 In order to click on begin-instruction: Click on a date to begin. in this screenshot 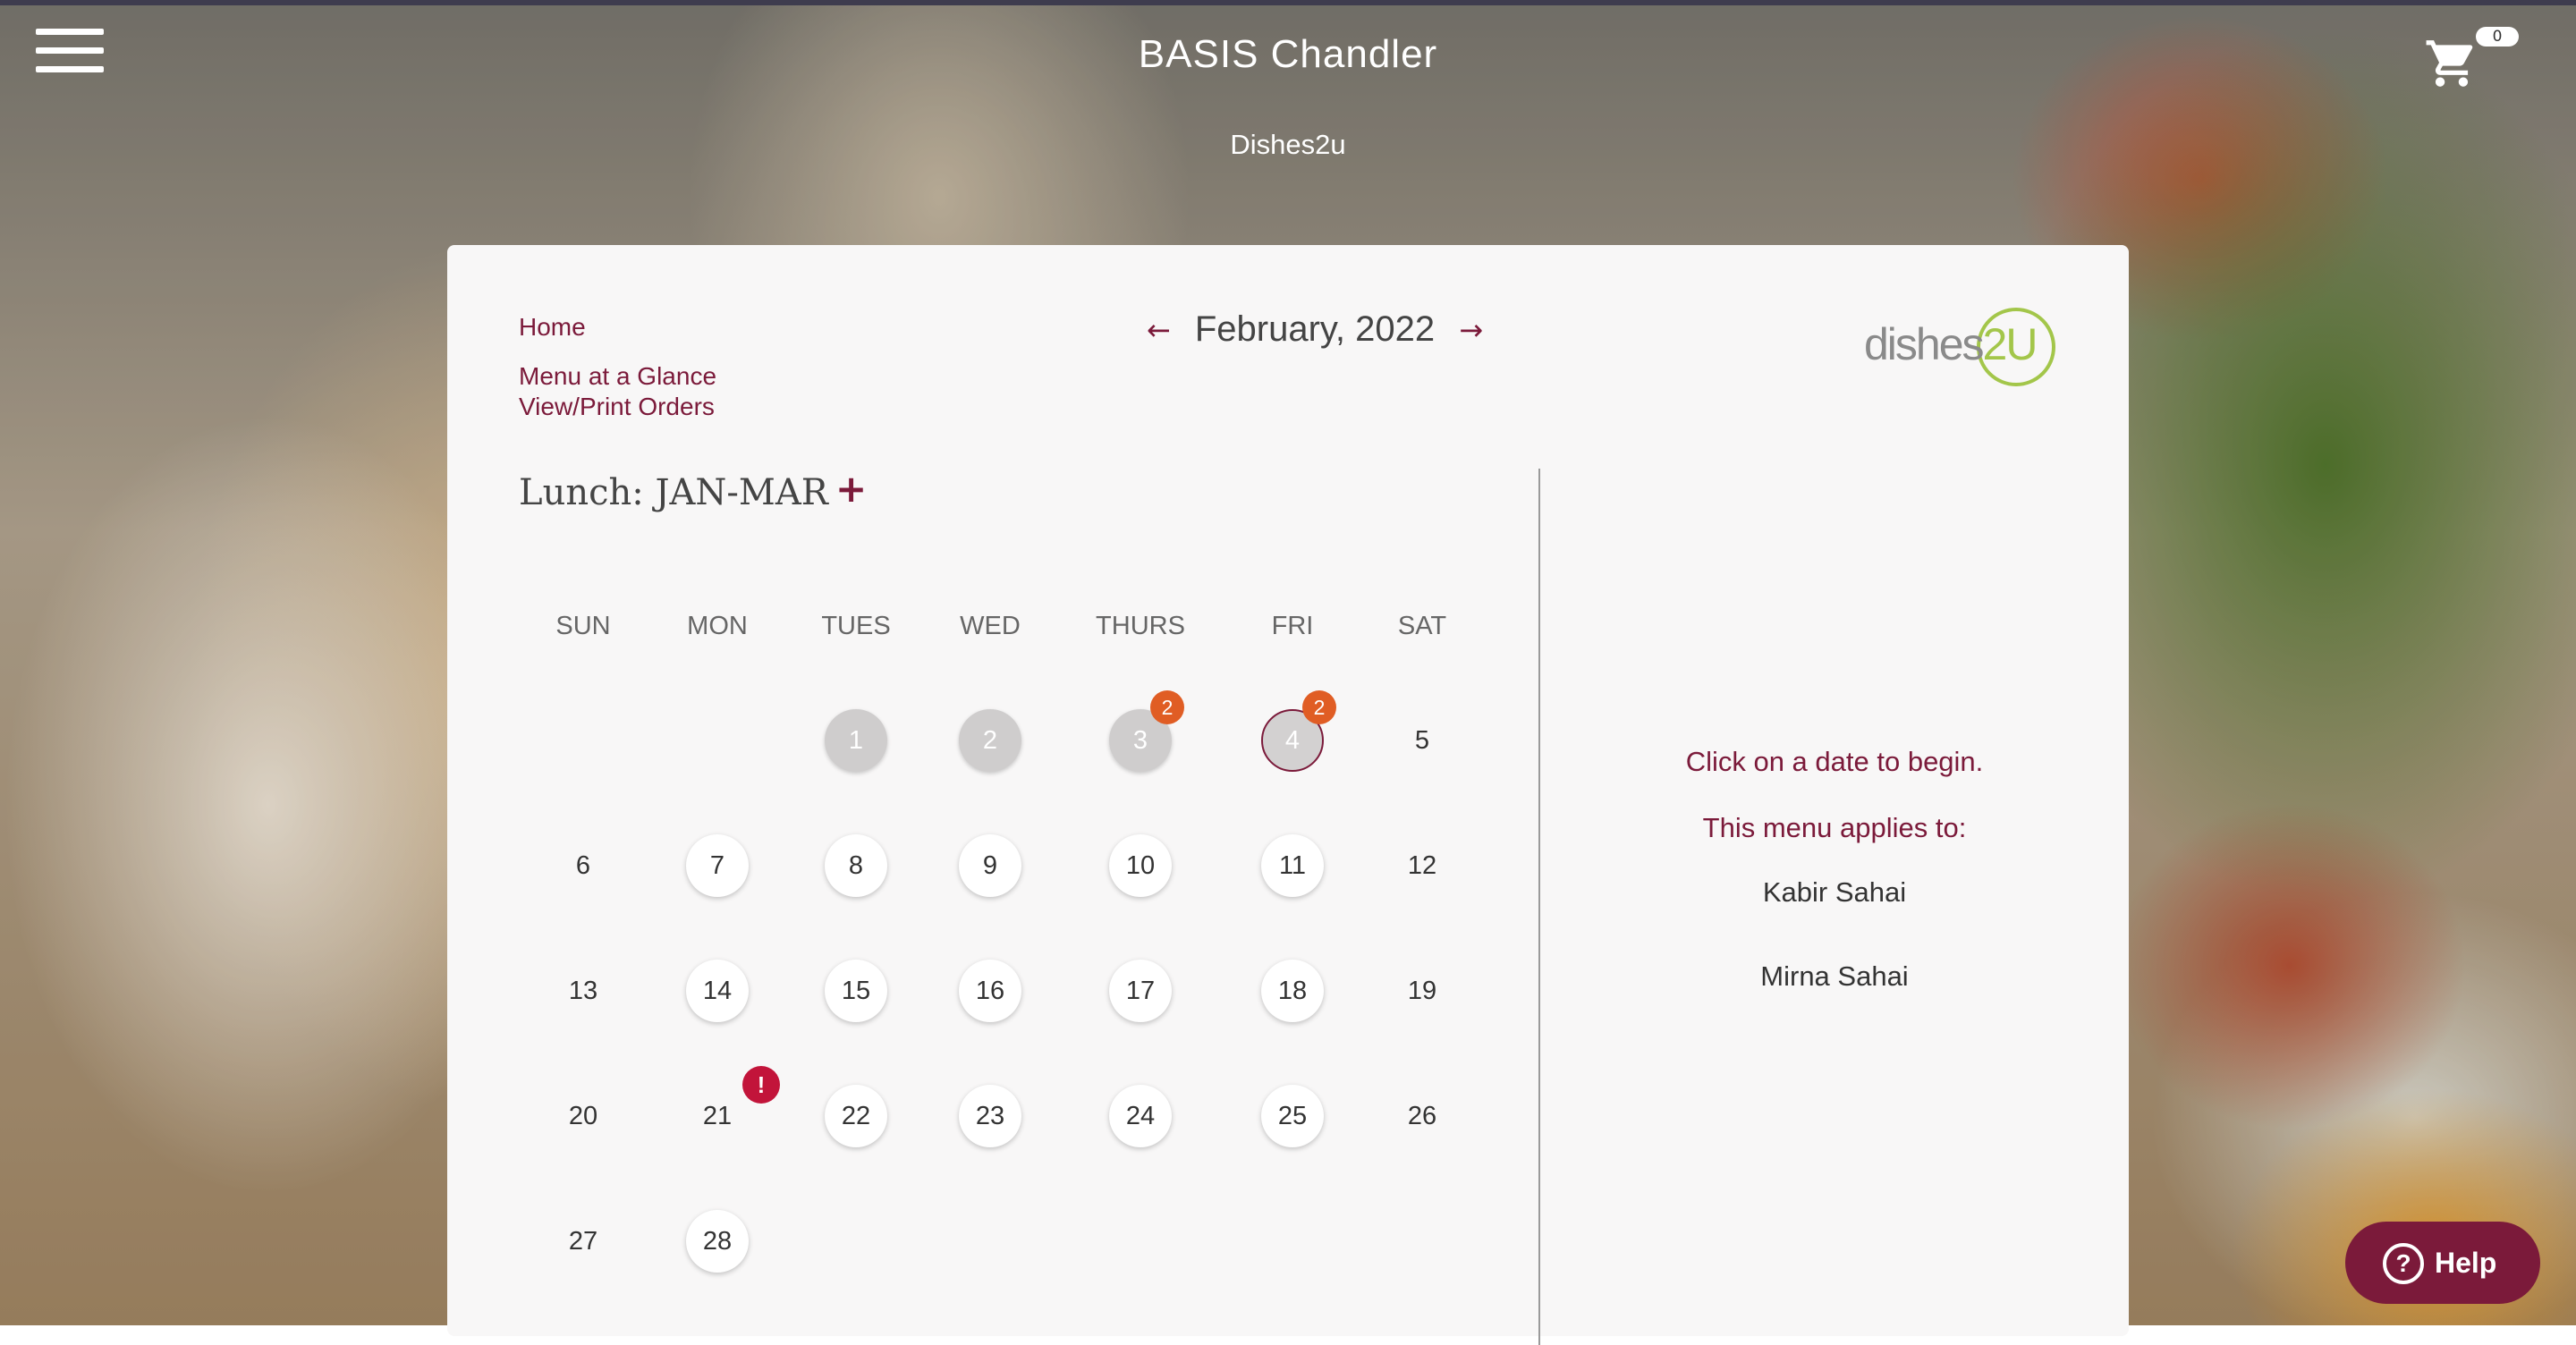, I will do `click(1834, 761)`.